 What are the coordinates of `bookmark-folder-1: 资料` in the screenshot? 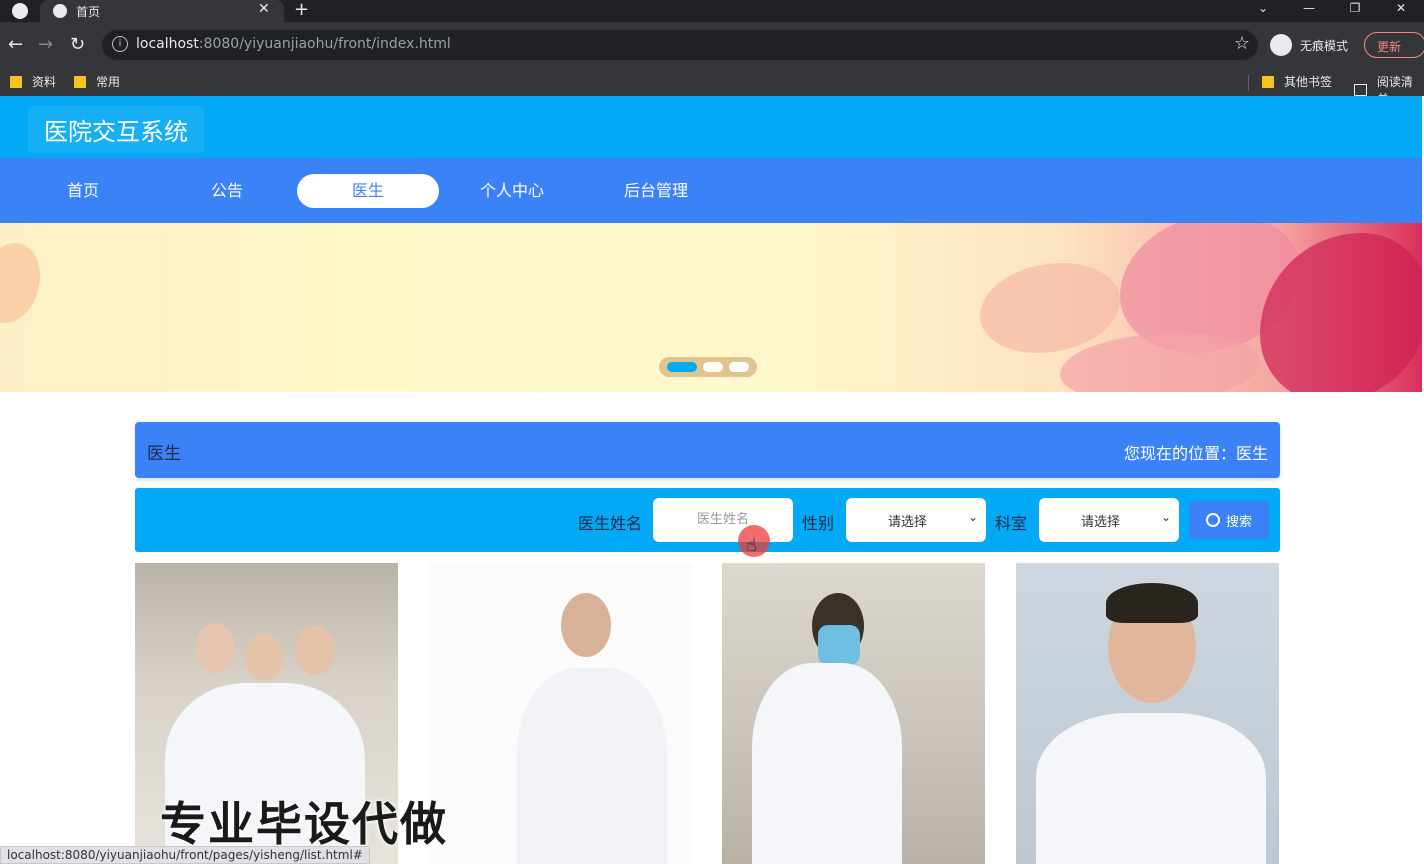 It's located at (33, 81).